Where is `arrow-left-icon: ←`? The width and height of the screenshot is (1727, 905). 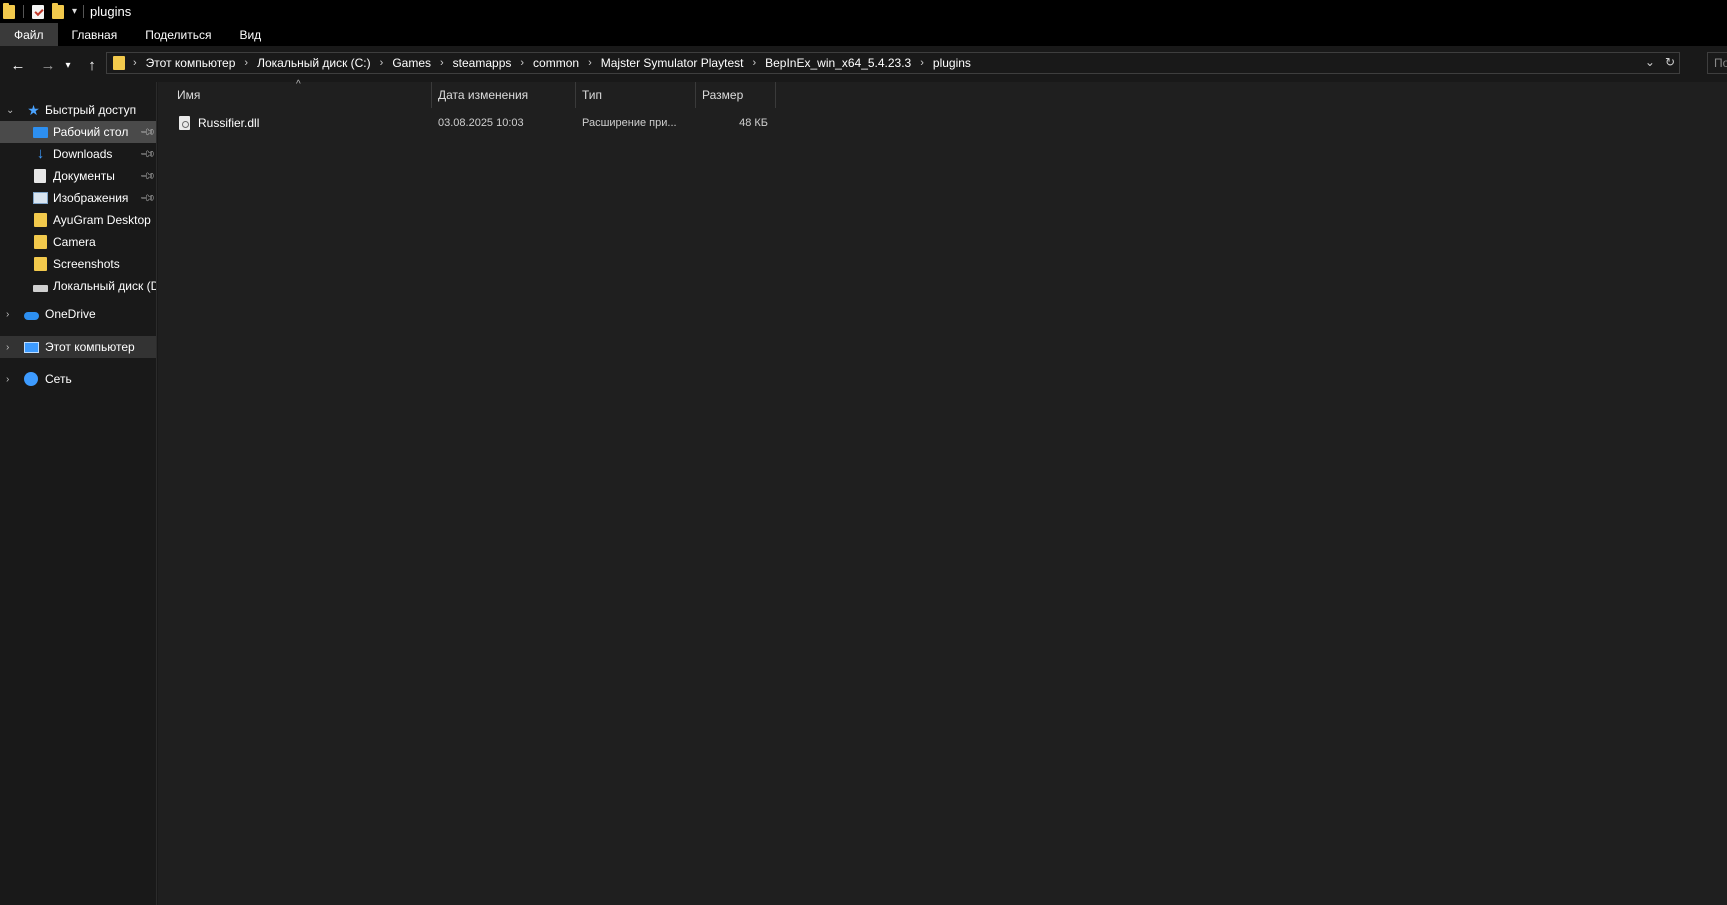
arrow-left-icon: ← is located at coordinates (18, 65).